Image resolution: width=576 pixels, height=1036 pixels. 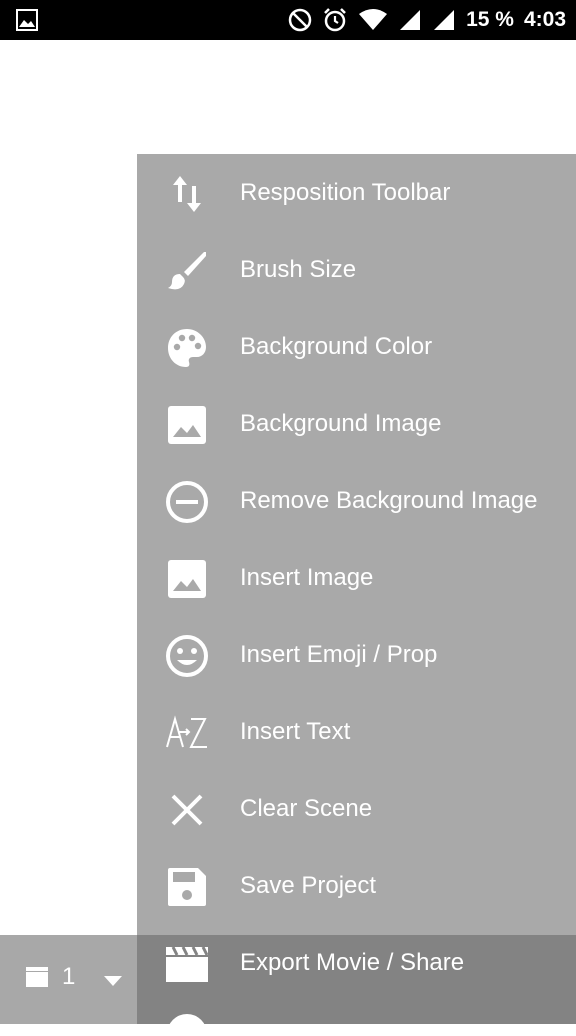 What do you see at coordinates (187, 194) in the screenshot?
I see `reposition-arrows-icon` at bounding box center [187, 194].